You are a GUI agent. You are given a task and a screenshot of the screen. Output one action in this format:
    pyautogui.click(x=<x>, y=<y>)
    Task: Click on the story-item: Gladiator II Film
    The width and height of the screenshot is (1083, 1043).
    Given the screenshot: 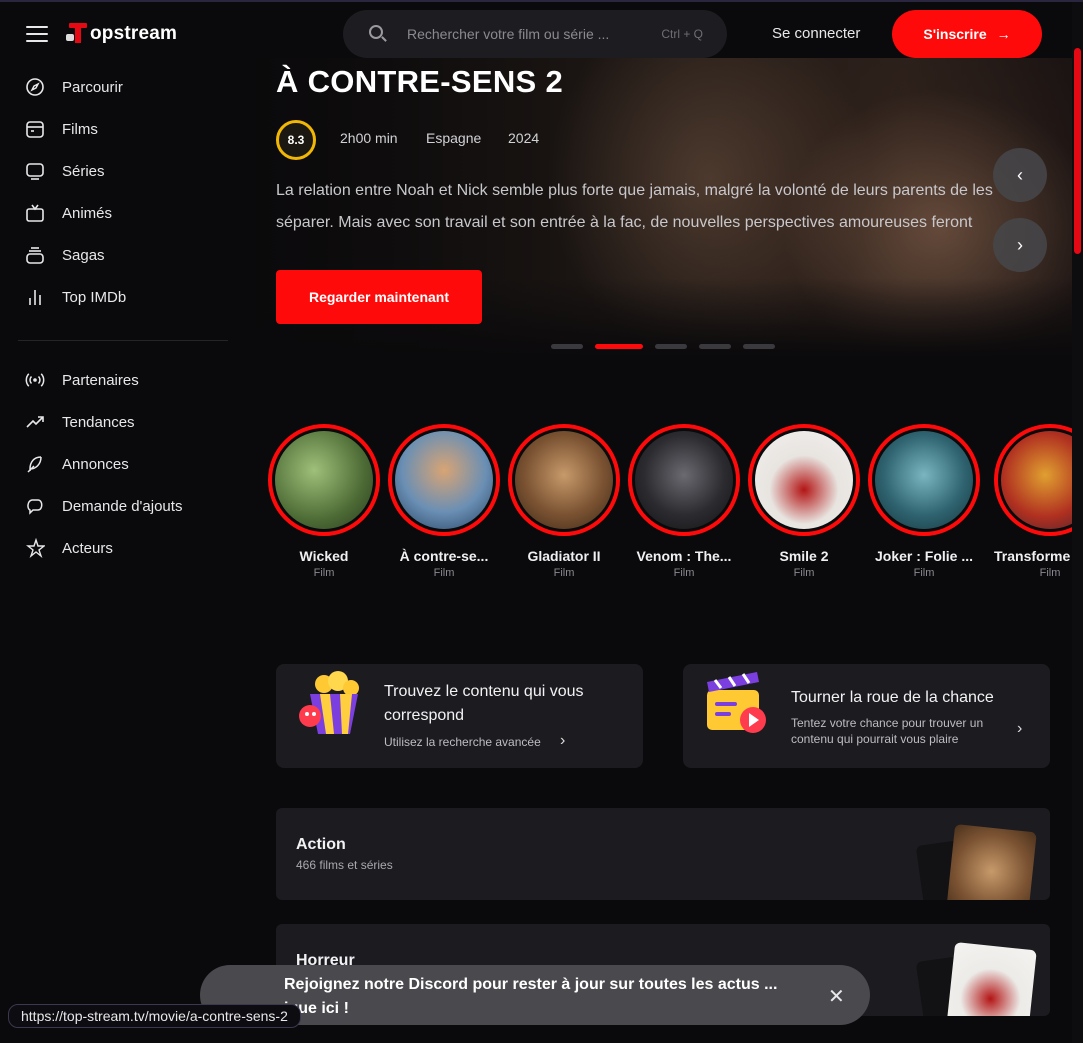 What is the action you would take?
    pyautogui.click(x=564, y=501)
    